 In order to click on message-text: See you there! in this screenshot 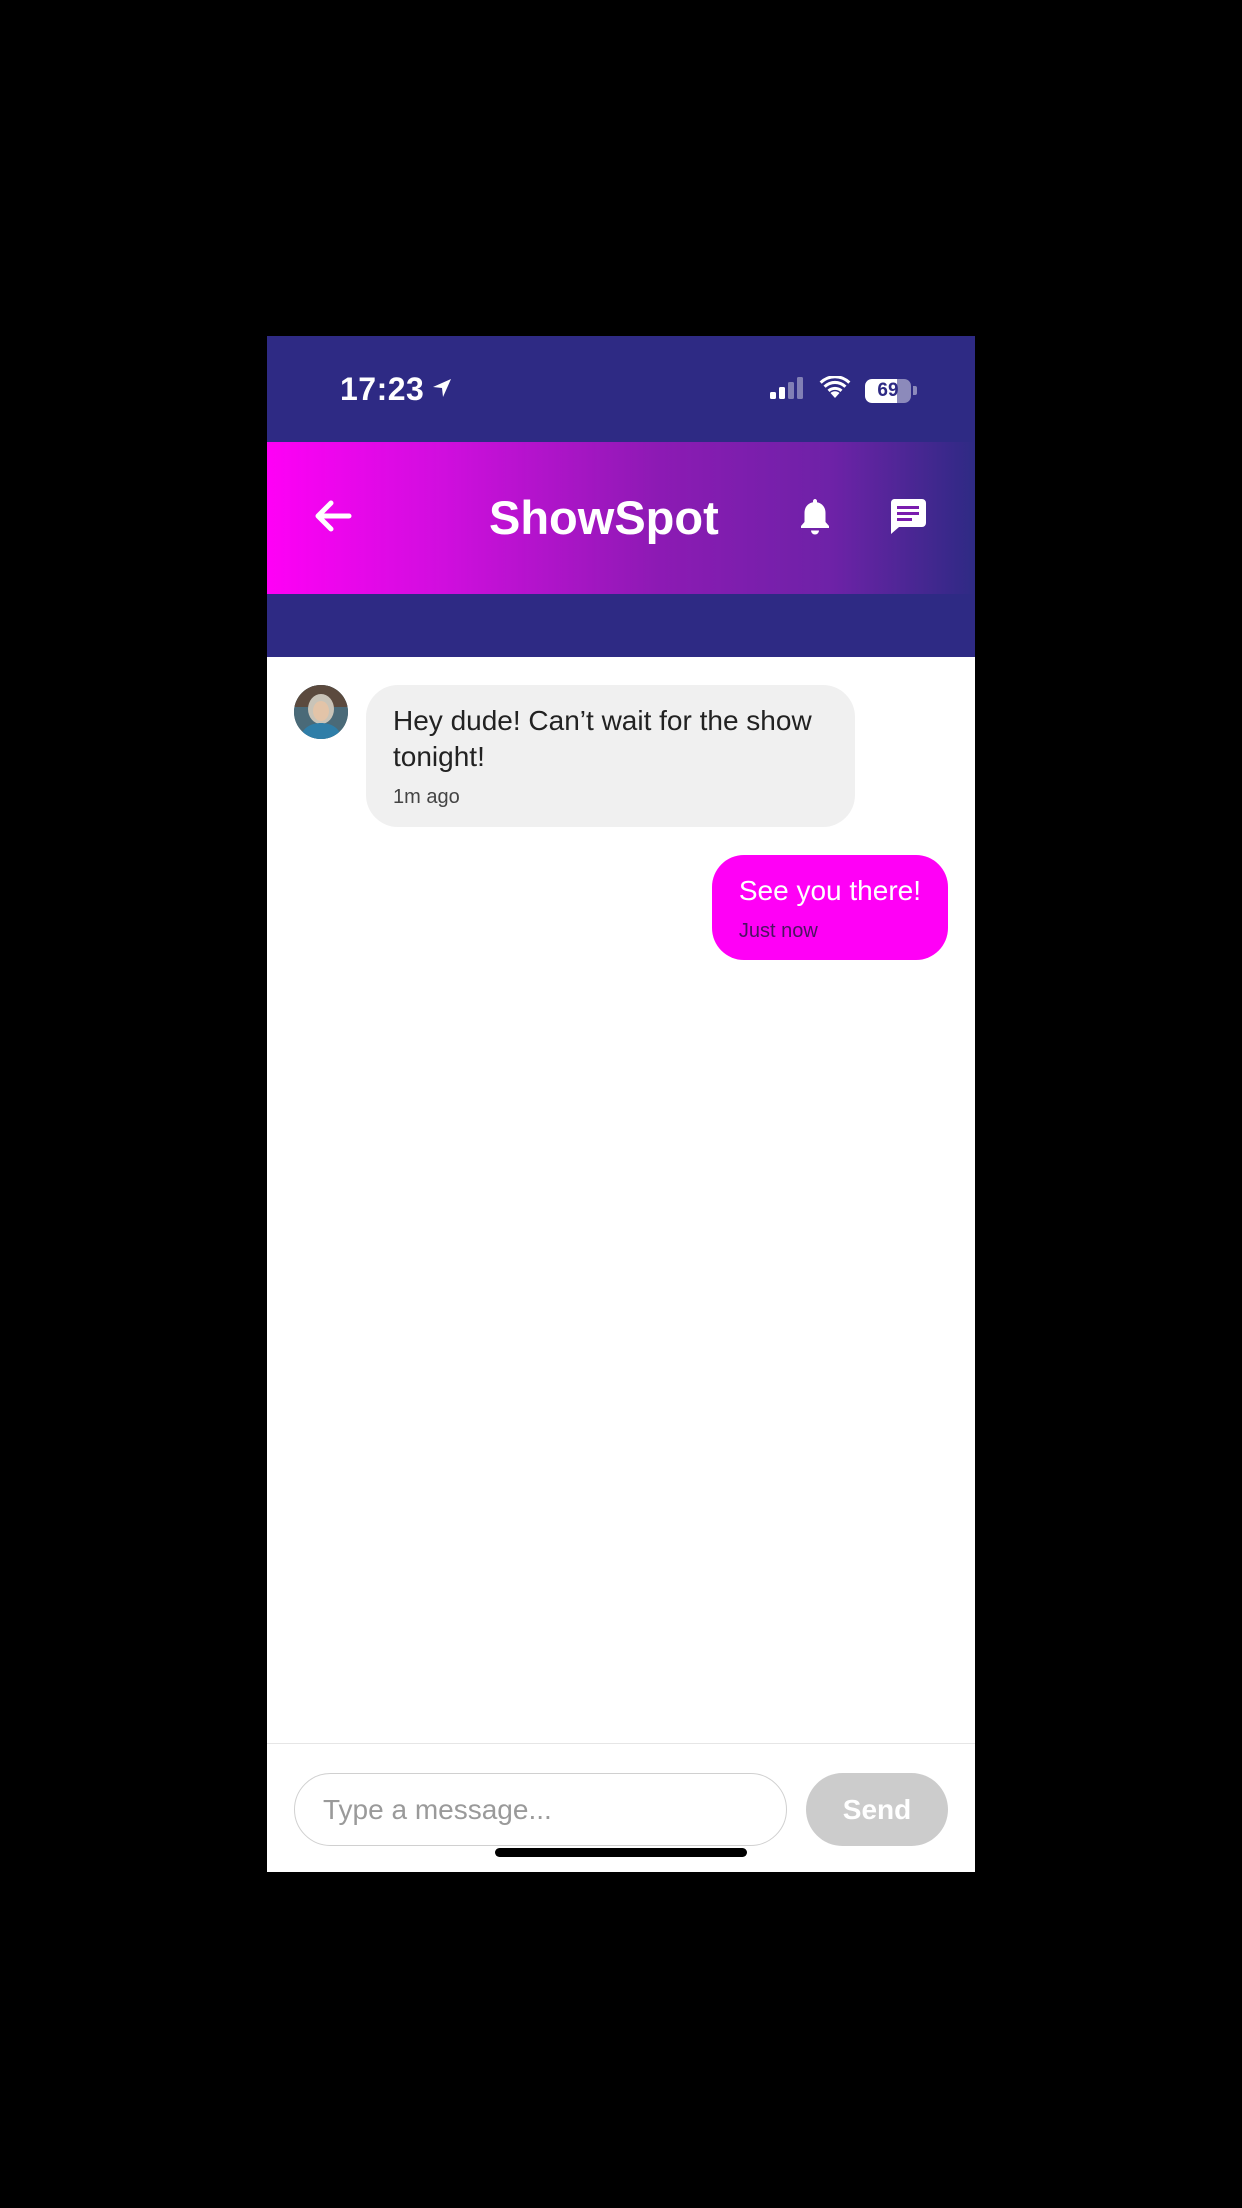, I will do `click(829, 890)`.